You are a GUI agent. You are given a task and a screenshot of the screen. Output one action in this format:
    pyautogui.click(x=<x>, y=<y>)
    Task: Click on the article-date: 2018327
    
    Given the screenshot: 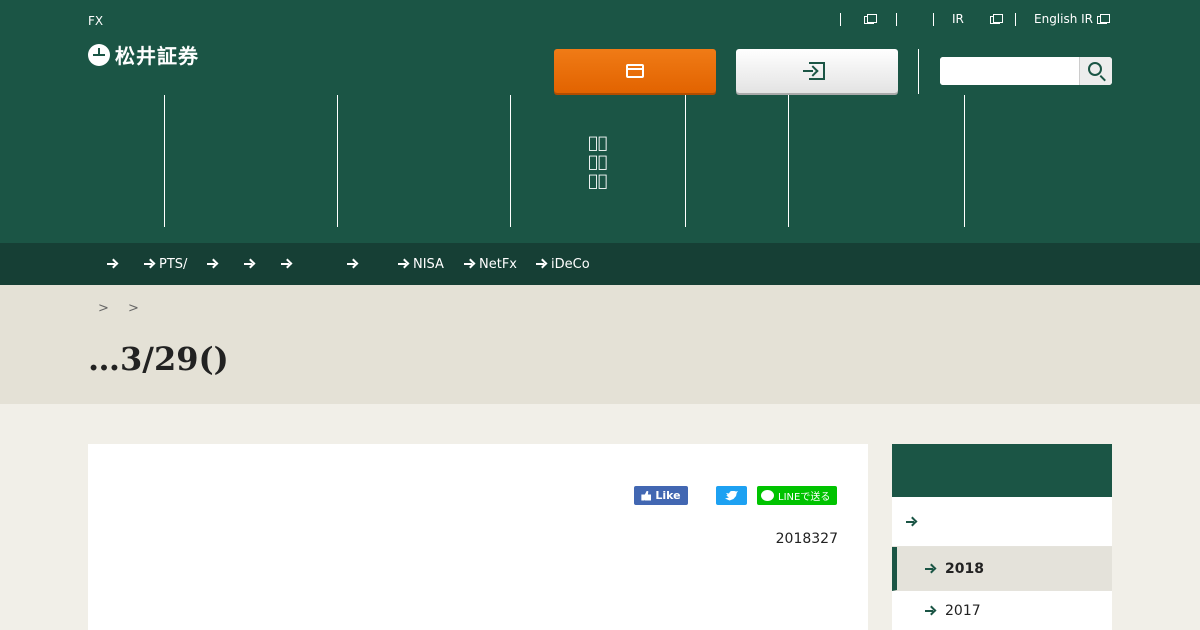 What is the action you would take?
    pyautogui.click(x=806, y=539)
    